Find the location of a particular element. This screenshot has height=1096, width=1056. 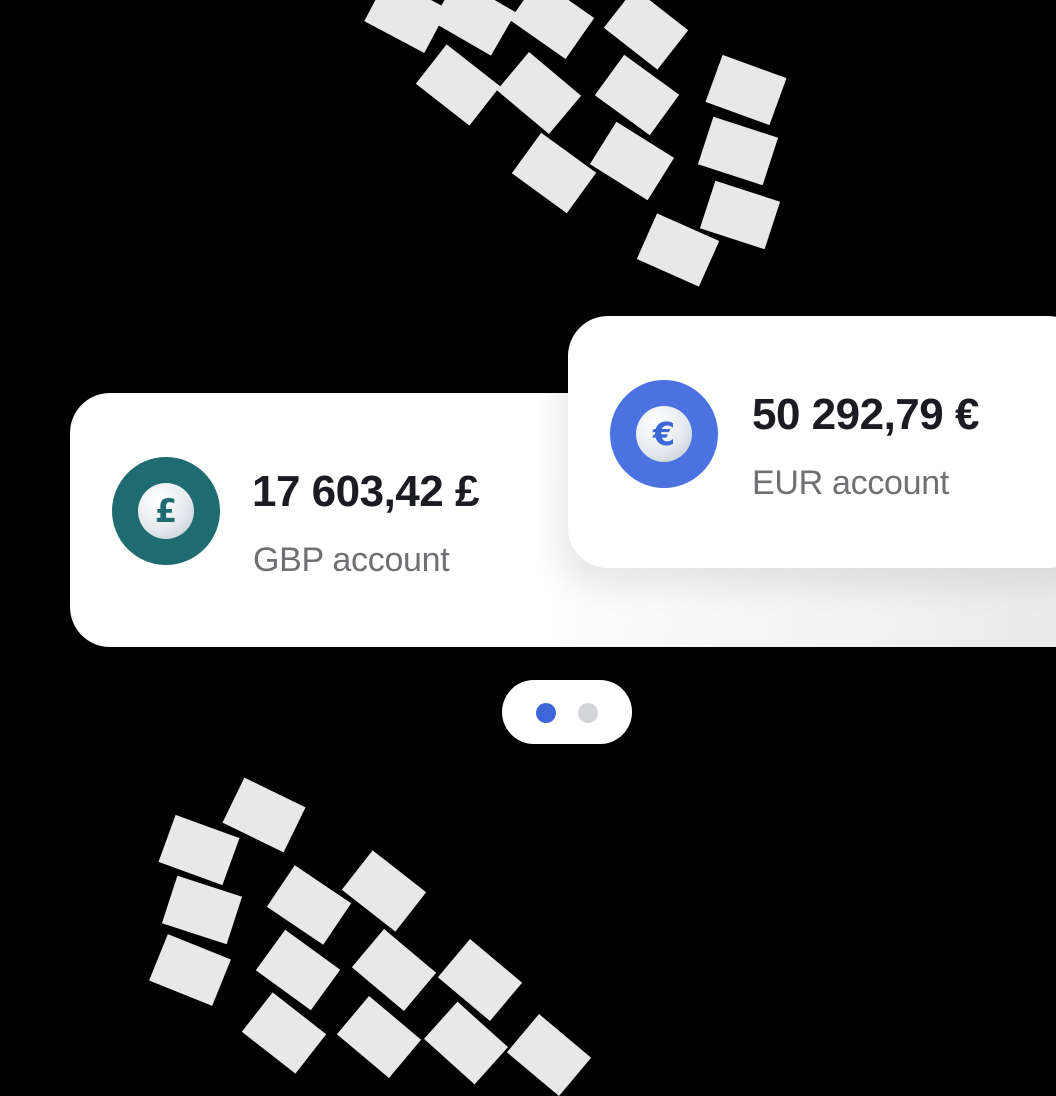

page-indicator is located at coordinates (567, 712).